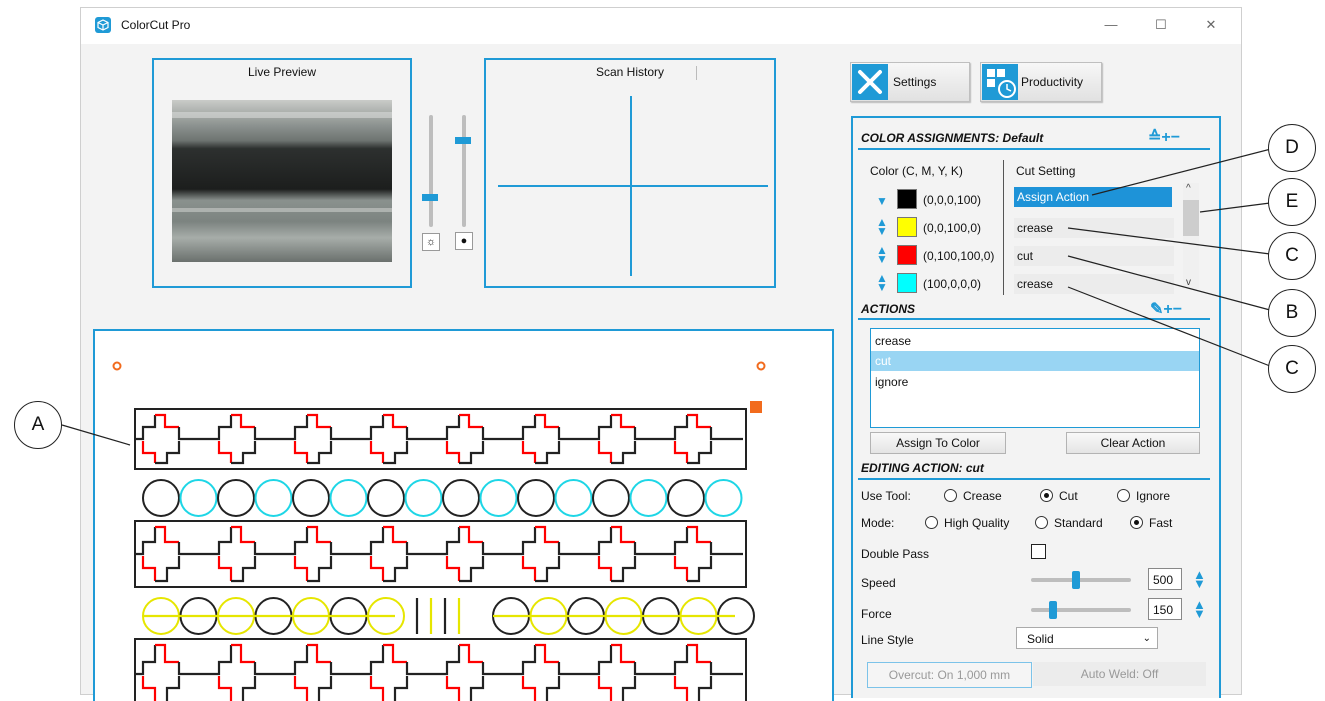  Describe the element at coordinates (38, 425) in the screenshot. I see `callout-a: A` at that location.